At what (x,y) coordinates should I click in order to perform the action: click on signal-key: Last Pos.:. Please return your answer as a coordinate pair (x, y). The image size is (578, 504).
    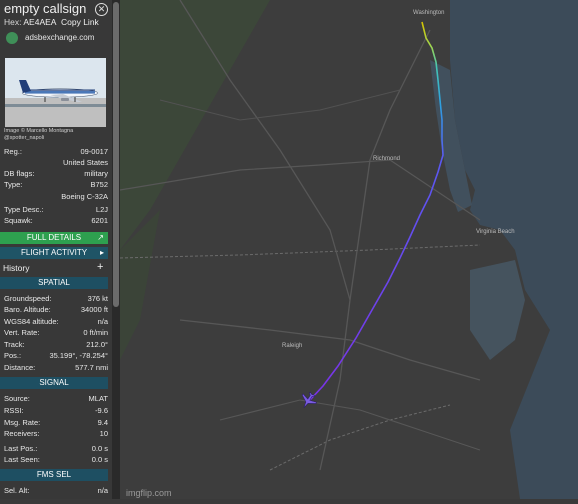
    Looking at the image, I should click on (21, 448).